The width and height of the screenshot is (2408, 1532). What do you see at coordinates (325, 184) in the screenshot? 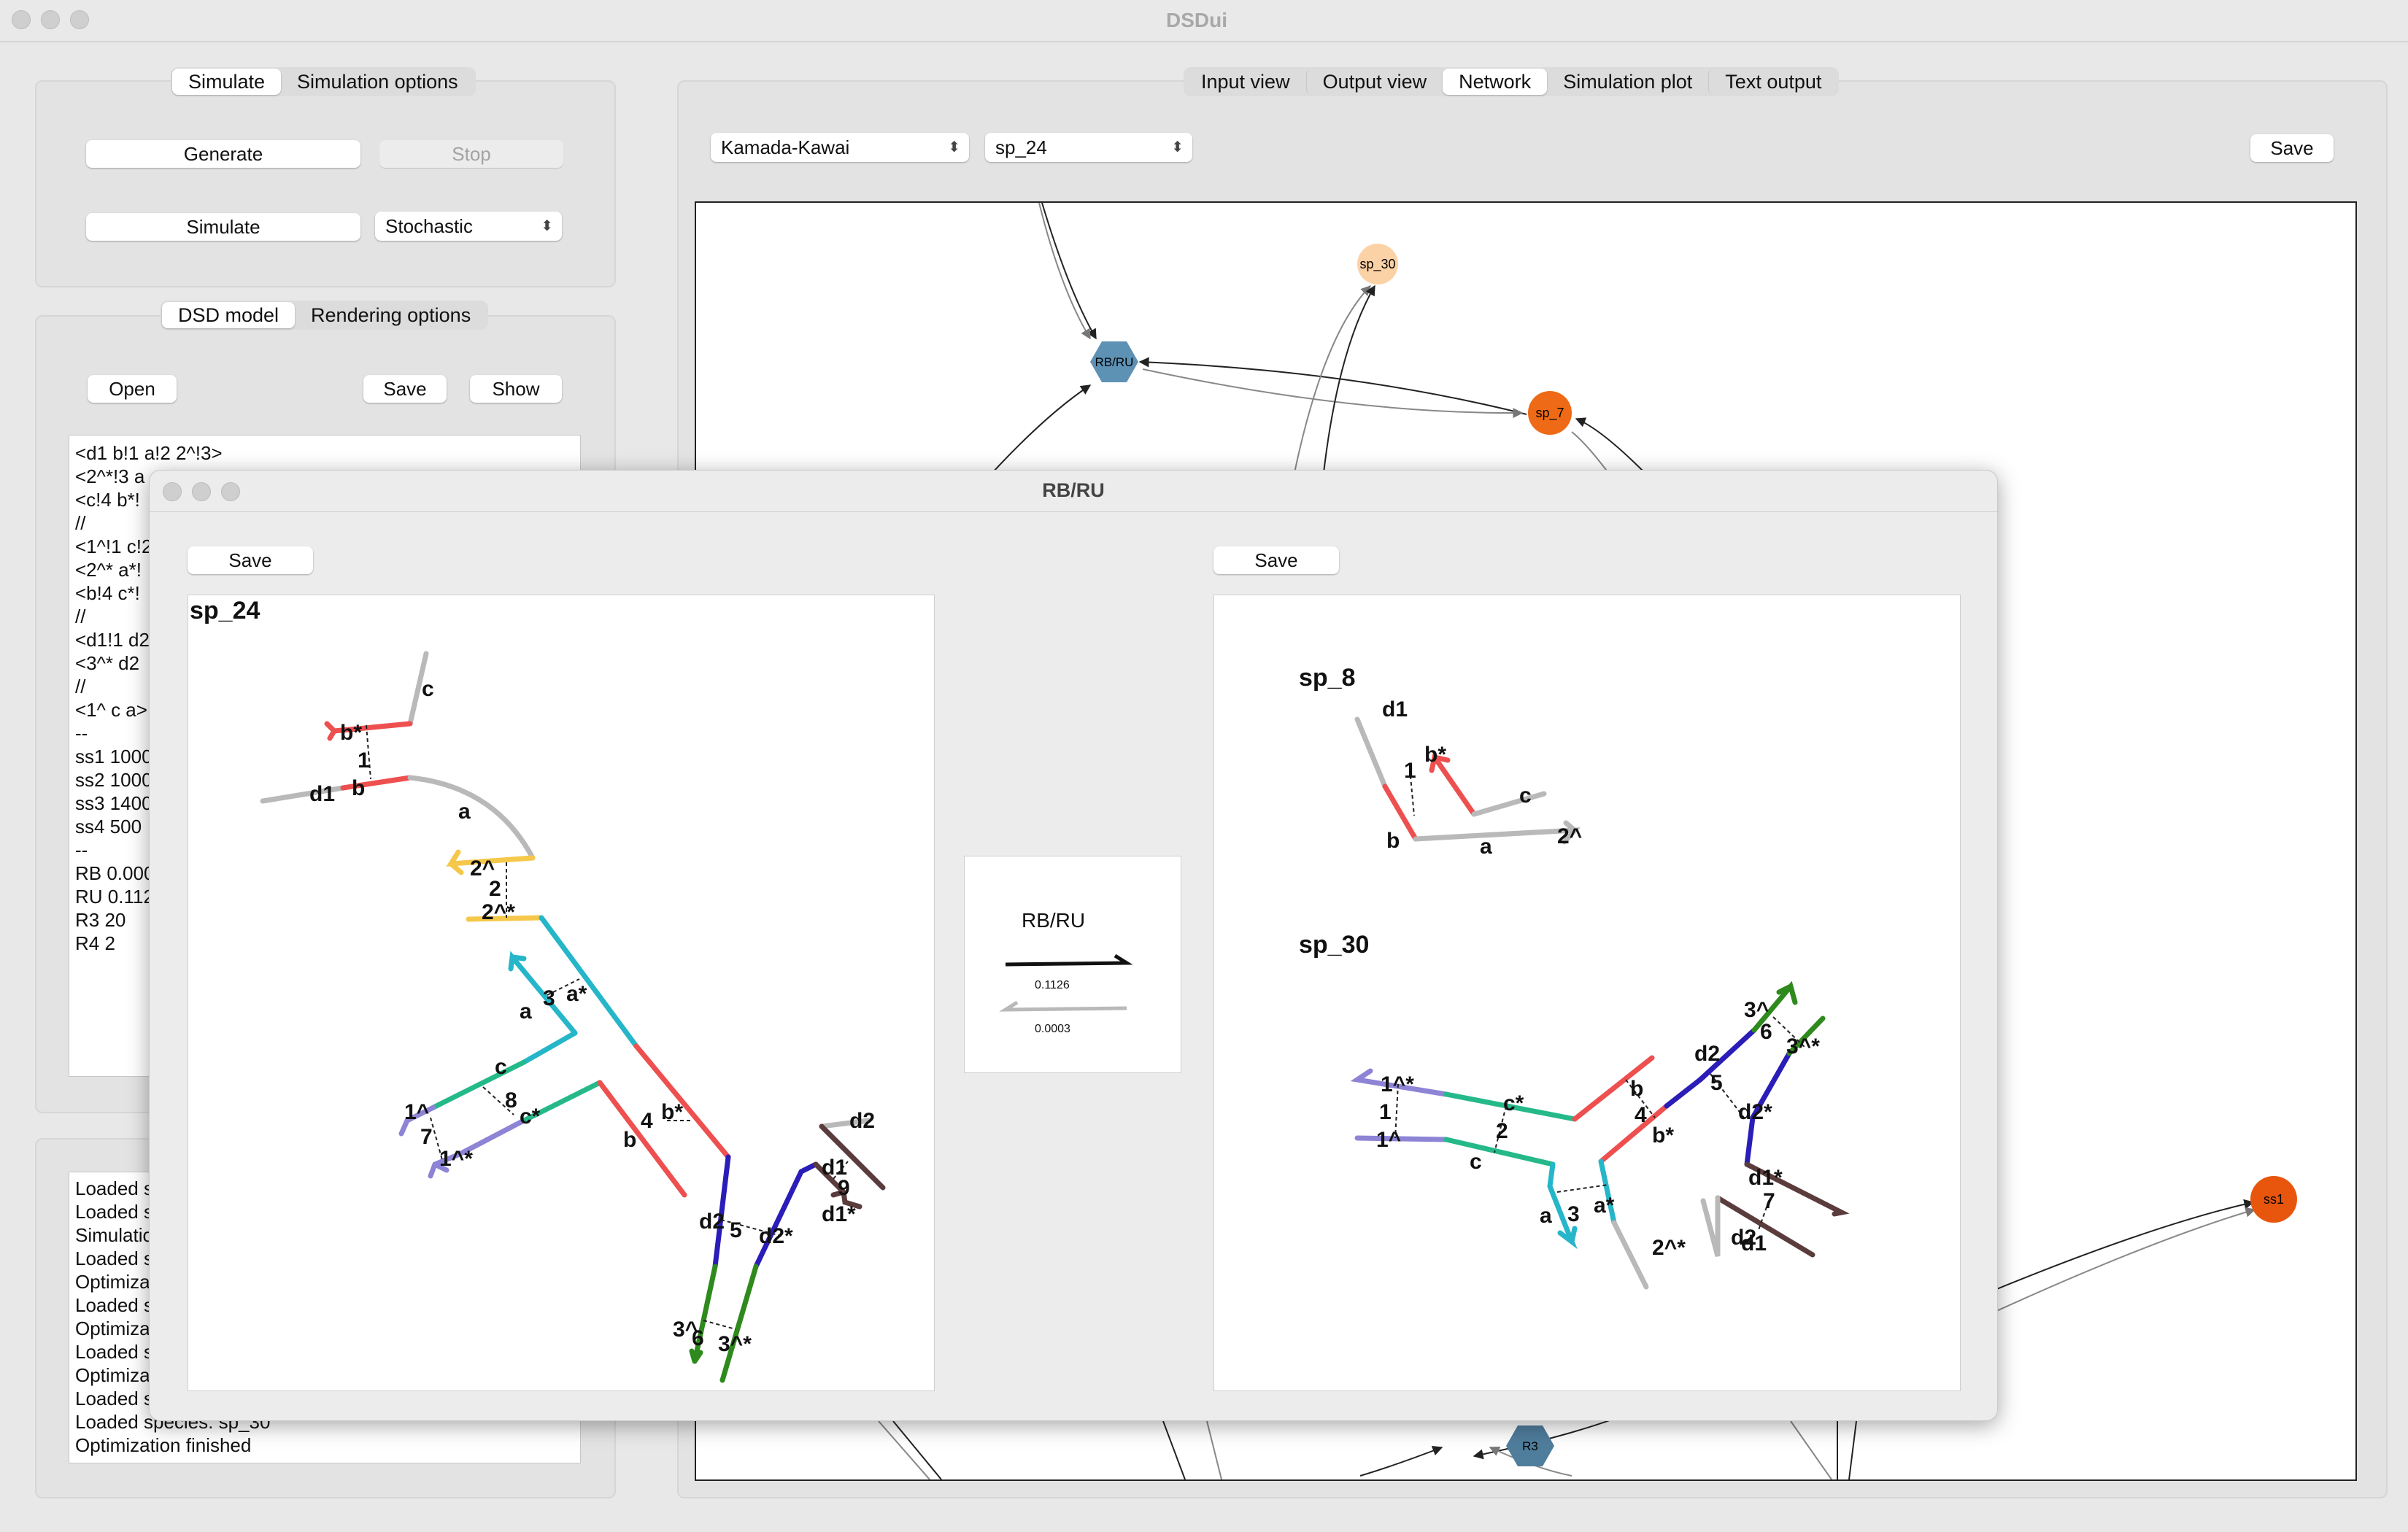
I see `simulate-panel` at bounding box center [325, 184].